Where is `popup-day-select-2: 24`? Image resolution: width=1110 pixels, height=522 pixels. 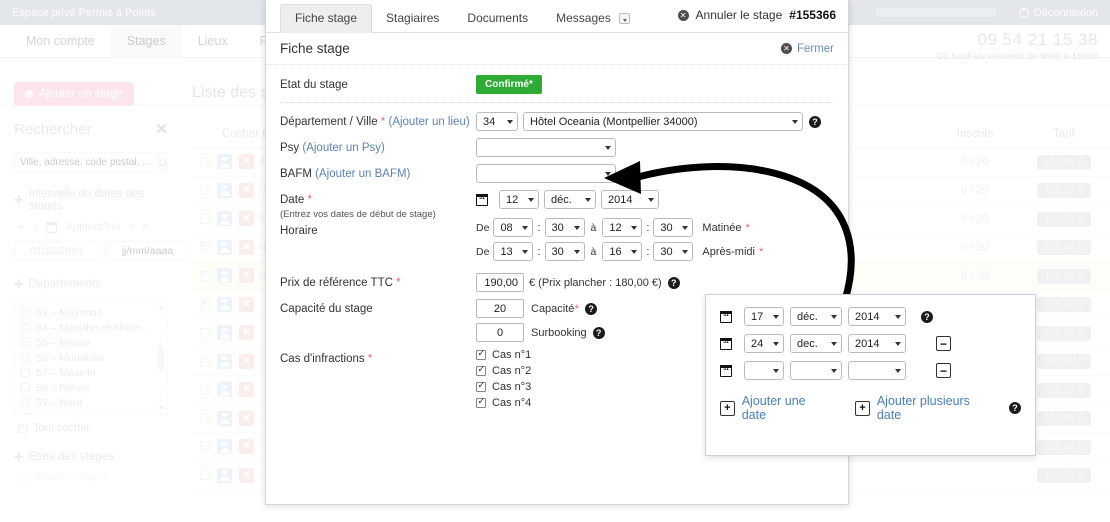
popup-day-select-2: 24 is located at coordinates (764, 343).